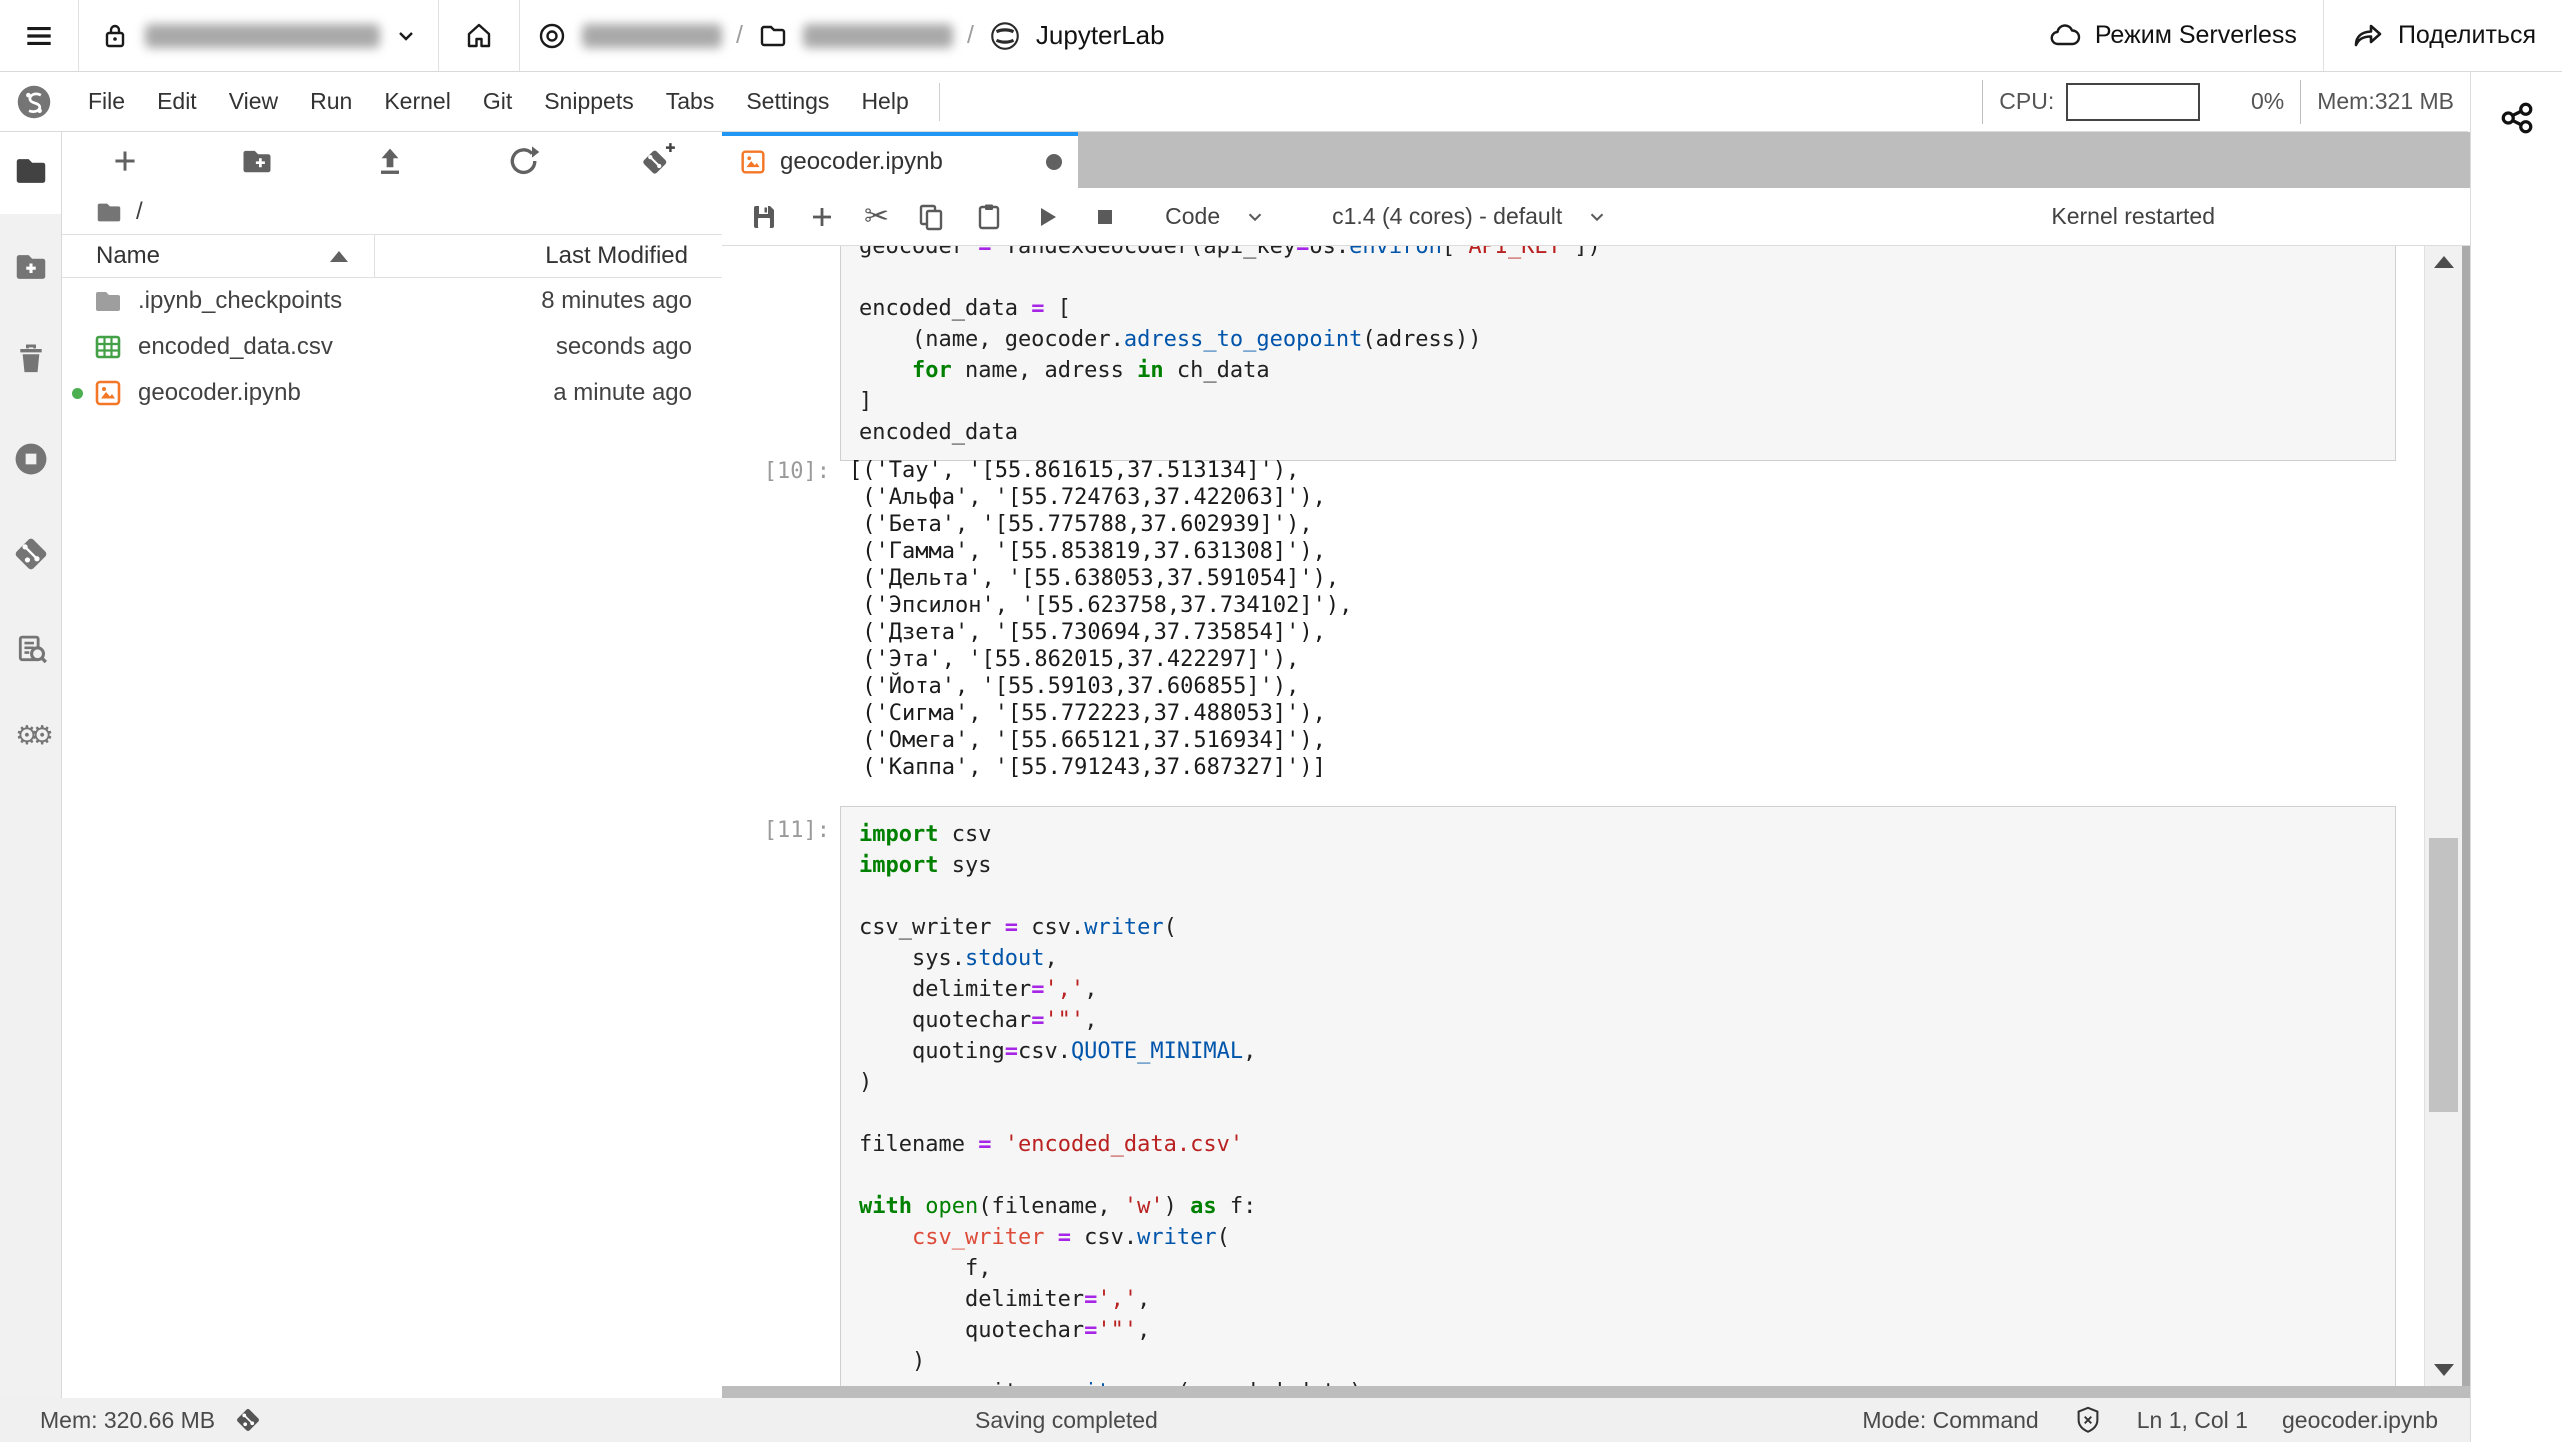 The height and width of the screenshot is (1442, 2562). I want to click on run-cell-button, so click(1047, 217).